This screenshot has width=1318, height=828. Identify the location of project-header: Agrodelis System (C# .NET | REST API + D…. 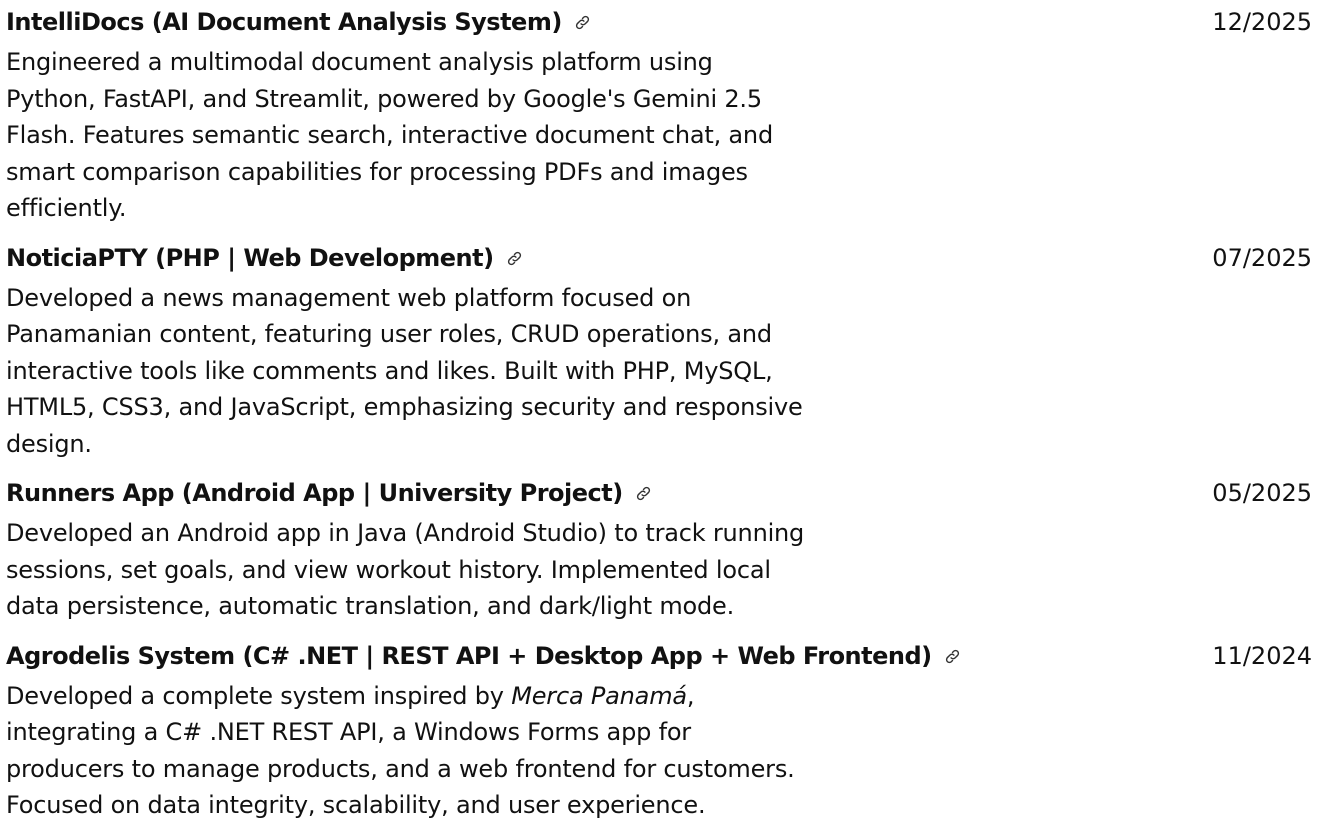
(662, 660).